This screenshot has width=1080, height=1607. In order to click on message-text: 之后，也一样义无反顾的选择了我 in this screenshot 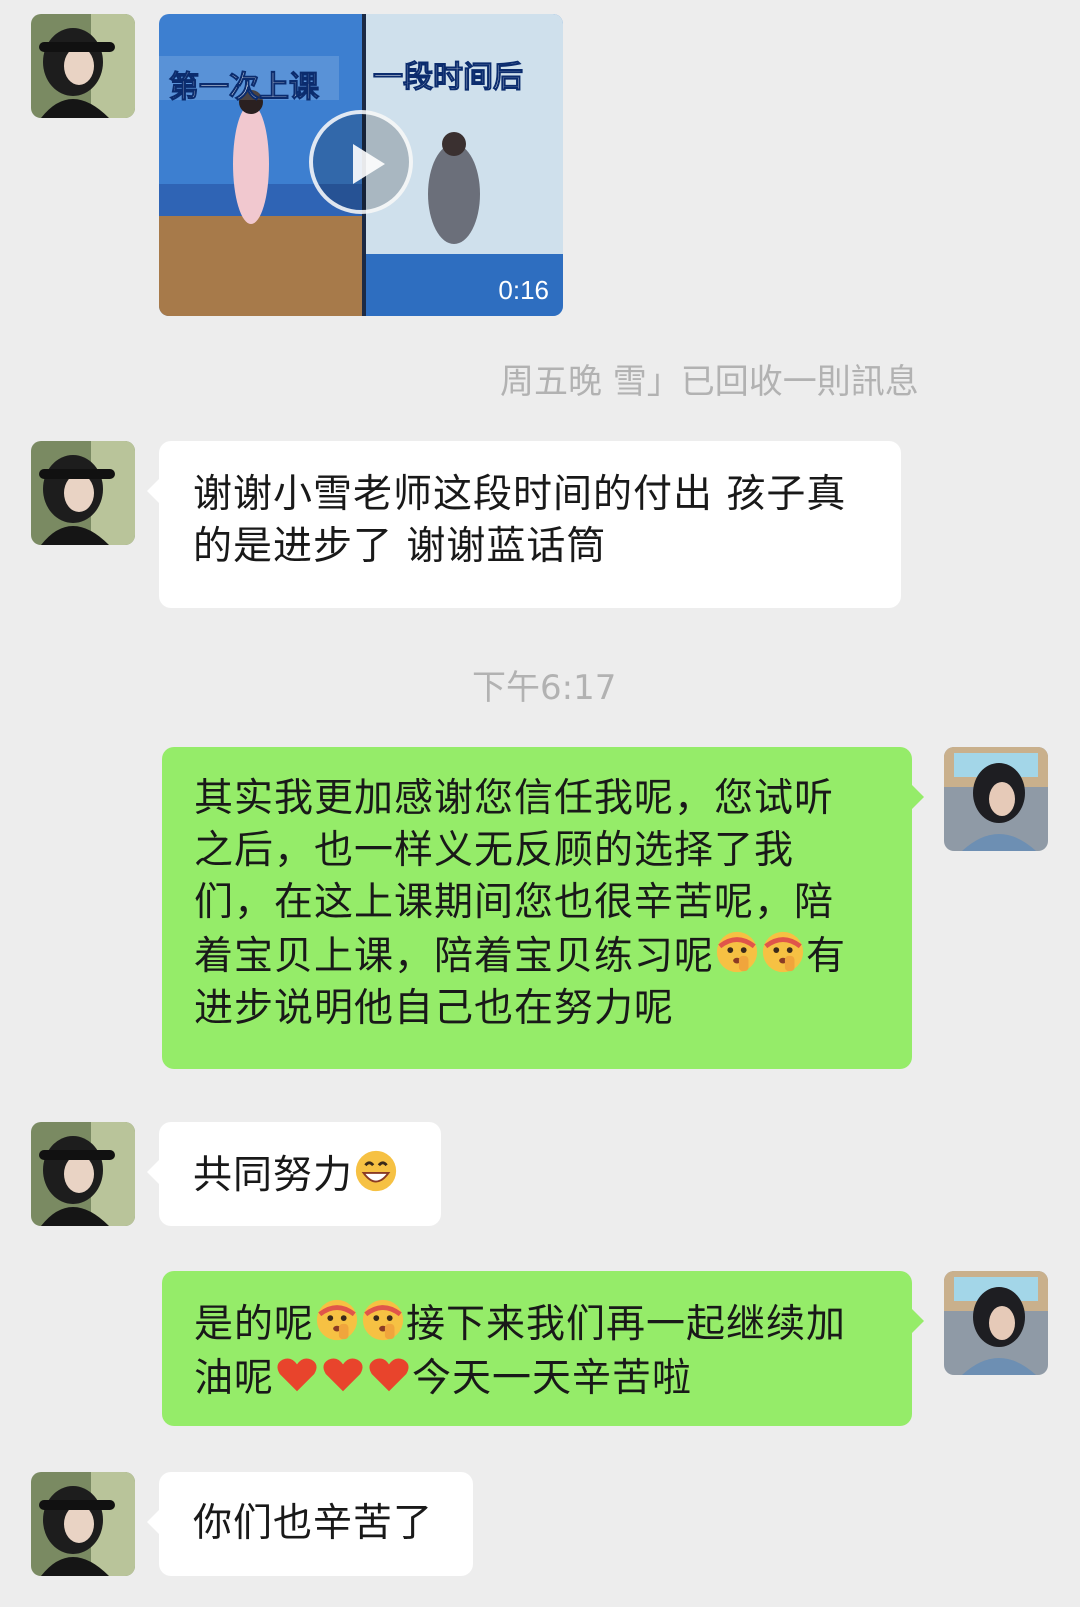, I will do `click(494, 850)`.